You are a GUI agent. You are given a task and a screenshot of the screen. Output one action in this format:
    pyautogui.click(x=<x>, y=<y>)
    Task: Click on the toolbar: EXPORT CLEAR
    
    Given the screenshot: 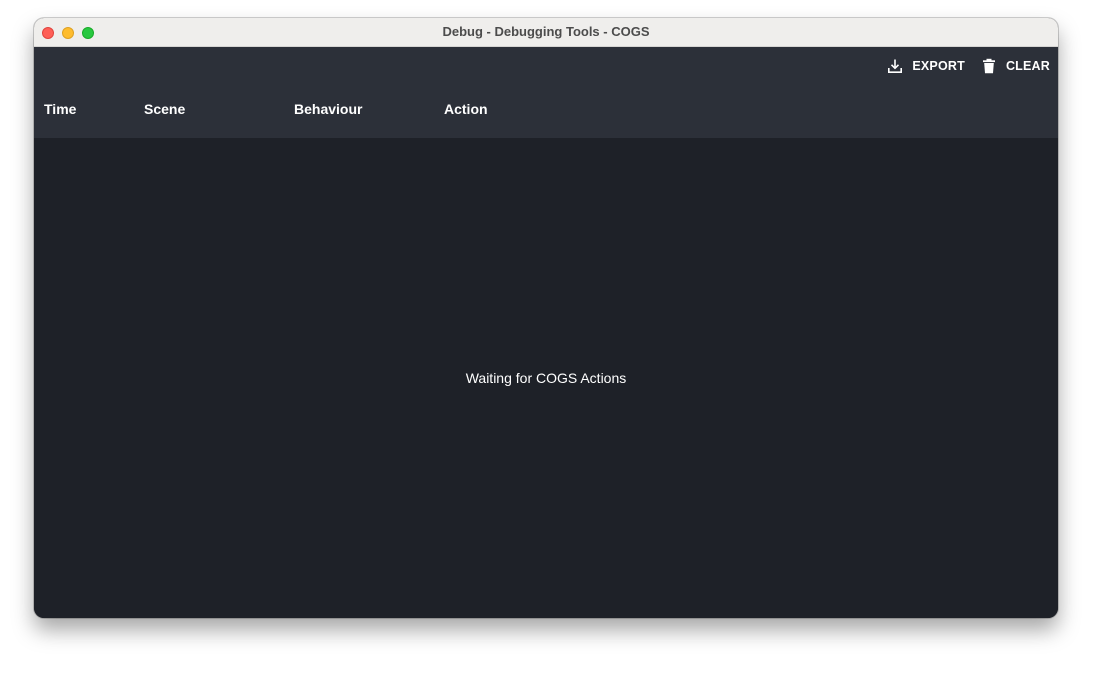 What is the action you would take?
    pyautogui.click(x=960, y=66)
    